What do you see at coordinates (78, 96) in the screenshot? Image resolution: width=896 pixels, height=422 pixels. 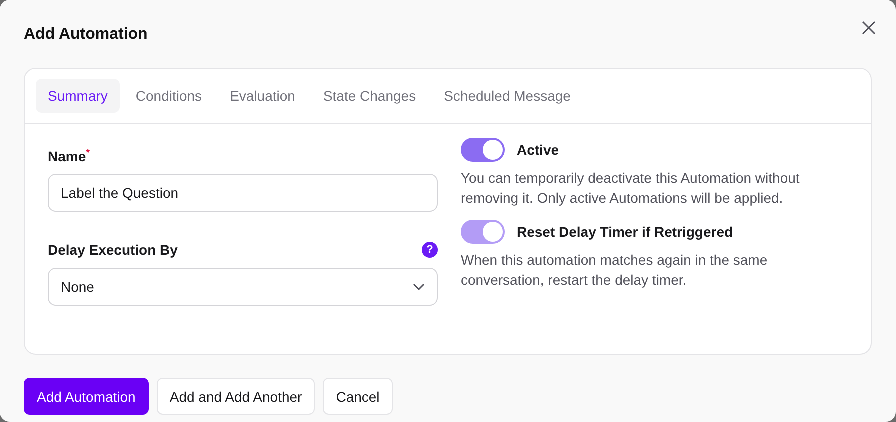 I see `tab: Summary` at bounding box center [78, 96].